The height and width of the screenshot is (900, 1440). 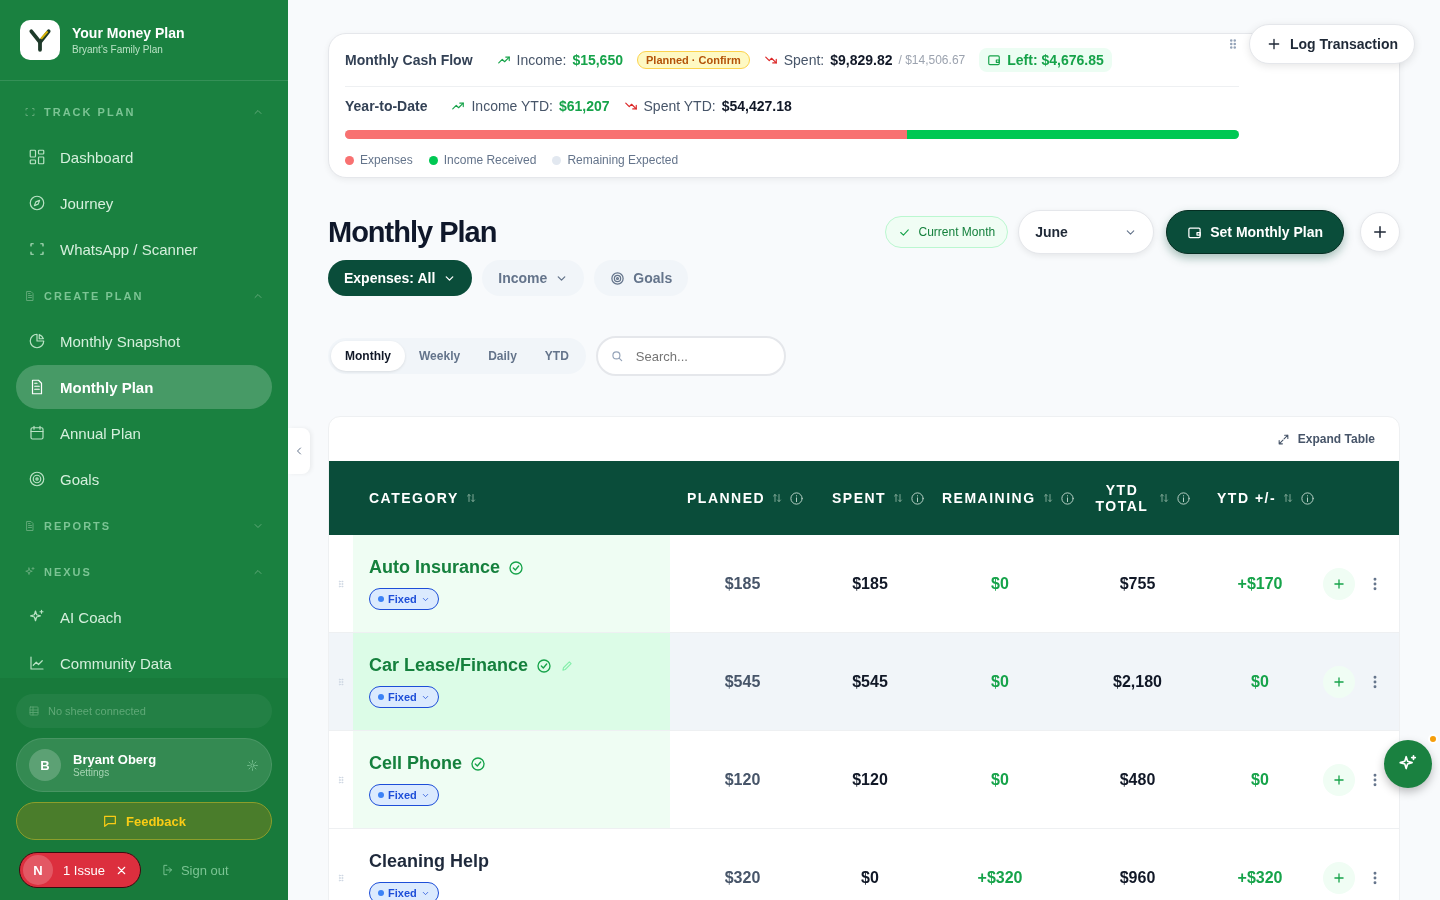 I want to click on issue-avatar: N, so click(x=38, y=870).